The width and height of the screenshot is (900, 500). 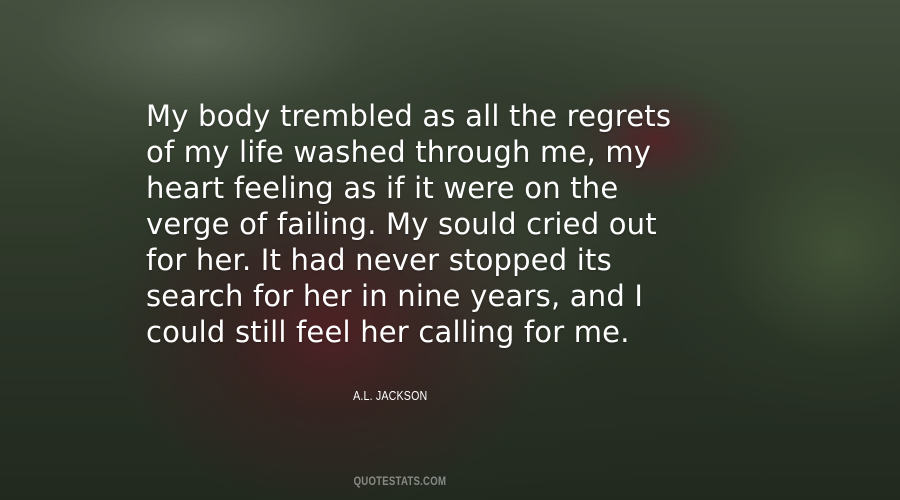 I want to click on quote-line: could still feel her calling for me., so click(x=388, y=332).